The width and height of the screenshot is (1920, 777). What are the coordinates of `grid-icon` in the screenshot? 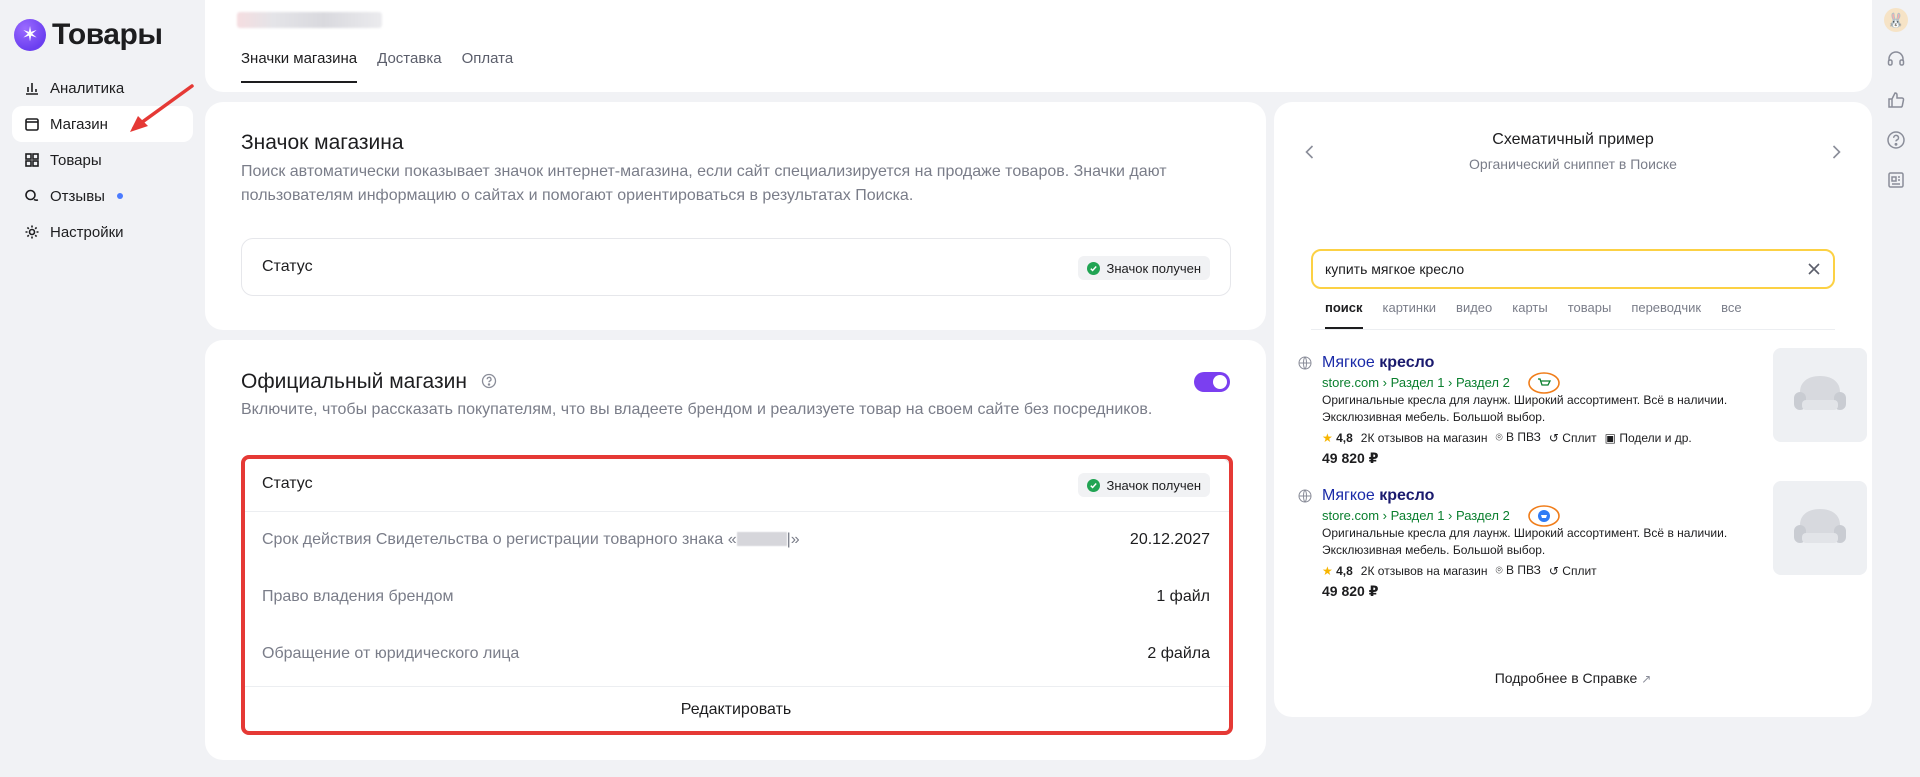 It's located at (32, 160).